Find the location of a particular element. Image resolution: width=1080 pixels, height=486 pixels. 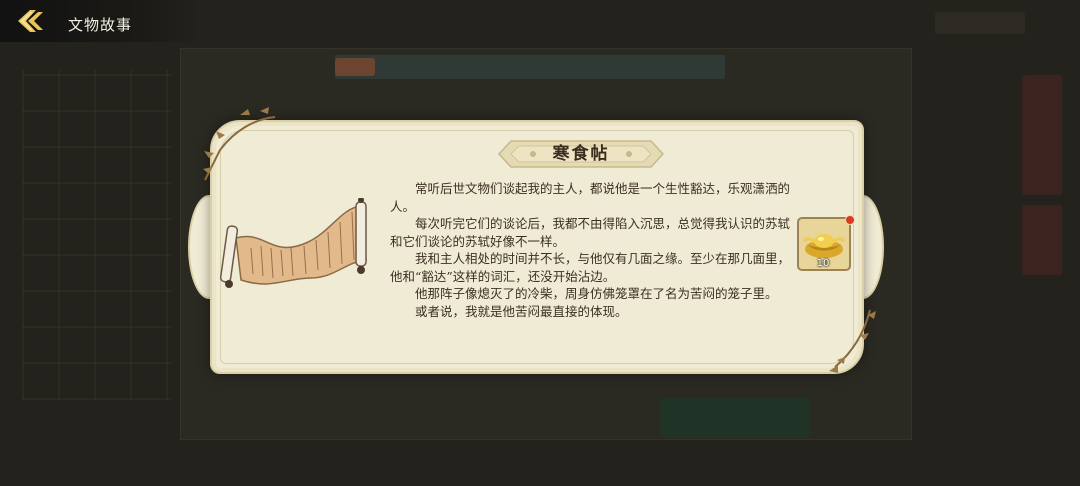

story-paragraph: 或者说，我就是他苦闷最直接的体现。 is located at coordinates (521, 311).